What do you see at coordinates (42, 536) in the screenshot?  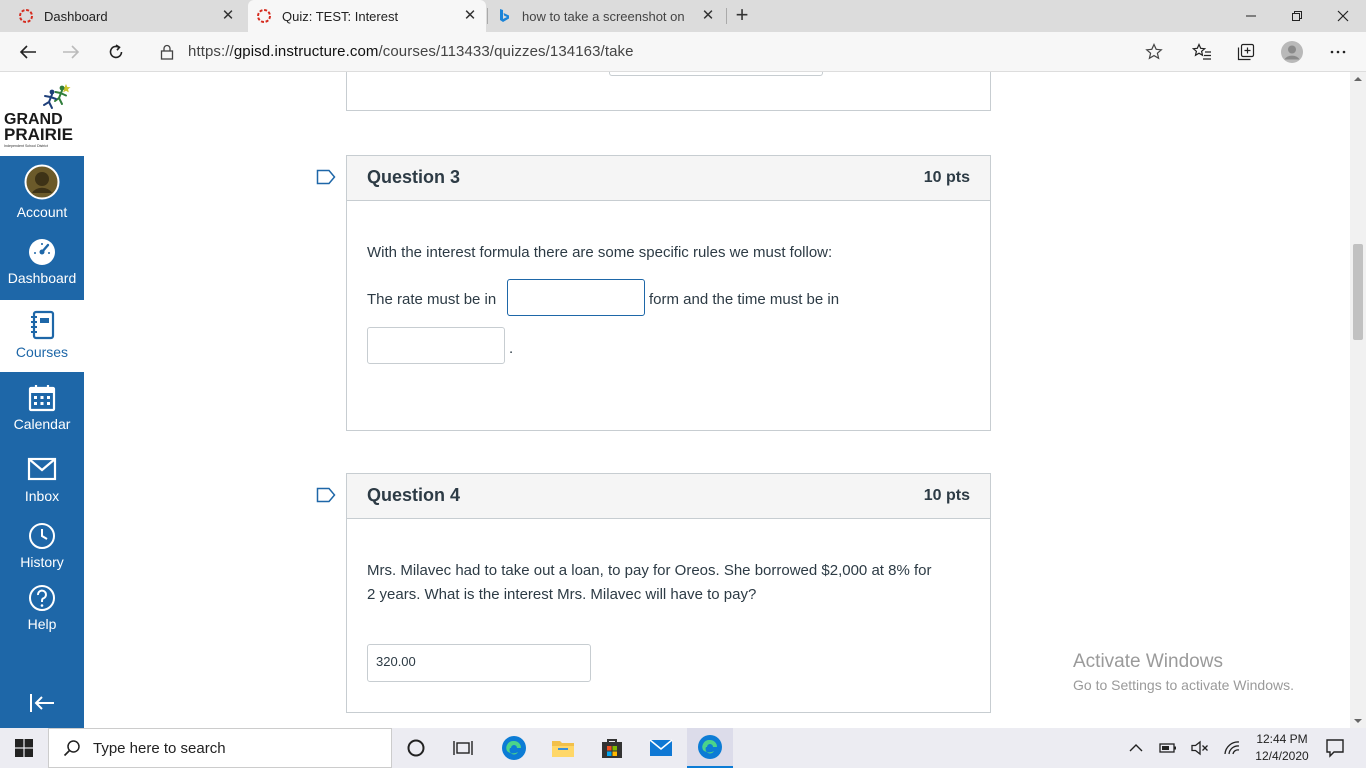 I see `history-clock-icon` at bounding box center [42, 536].